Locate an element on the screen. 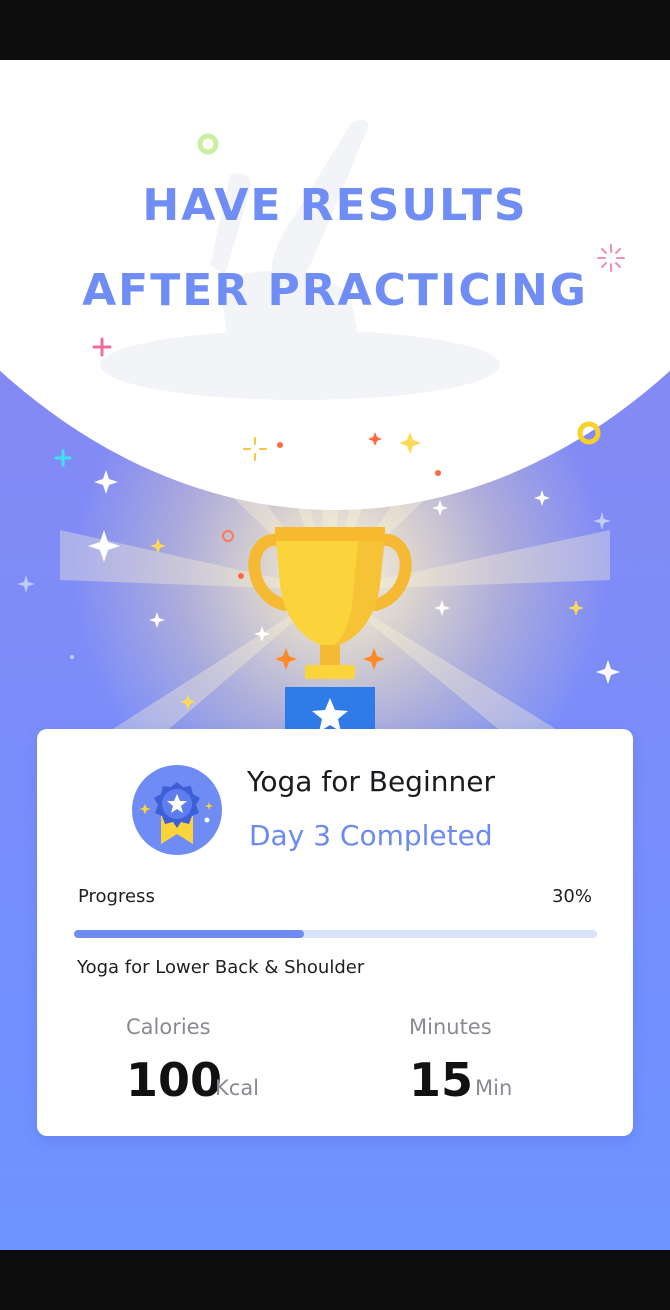  medal-badge-icon is located at coordinates (177, 810).